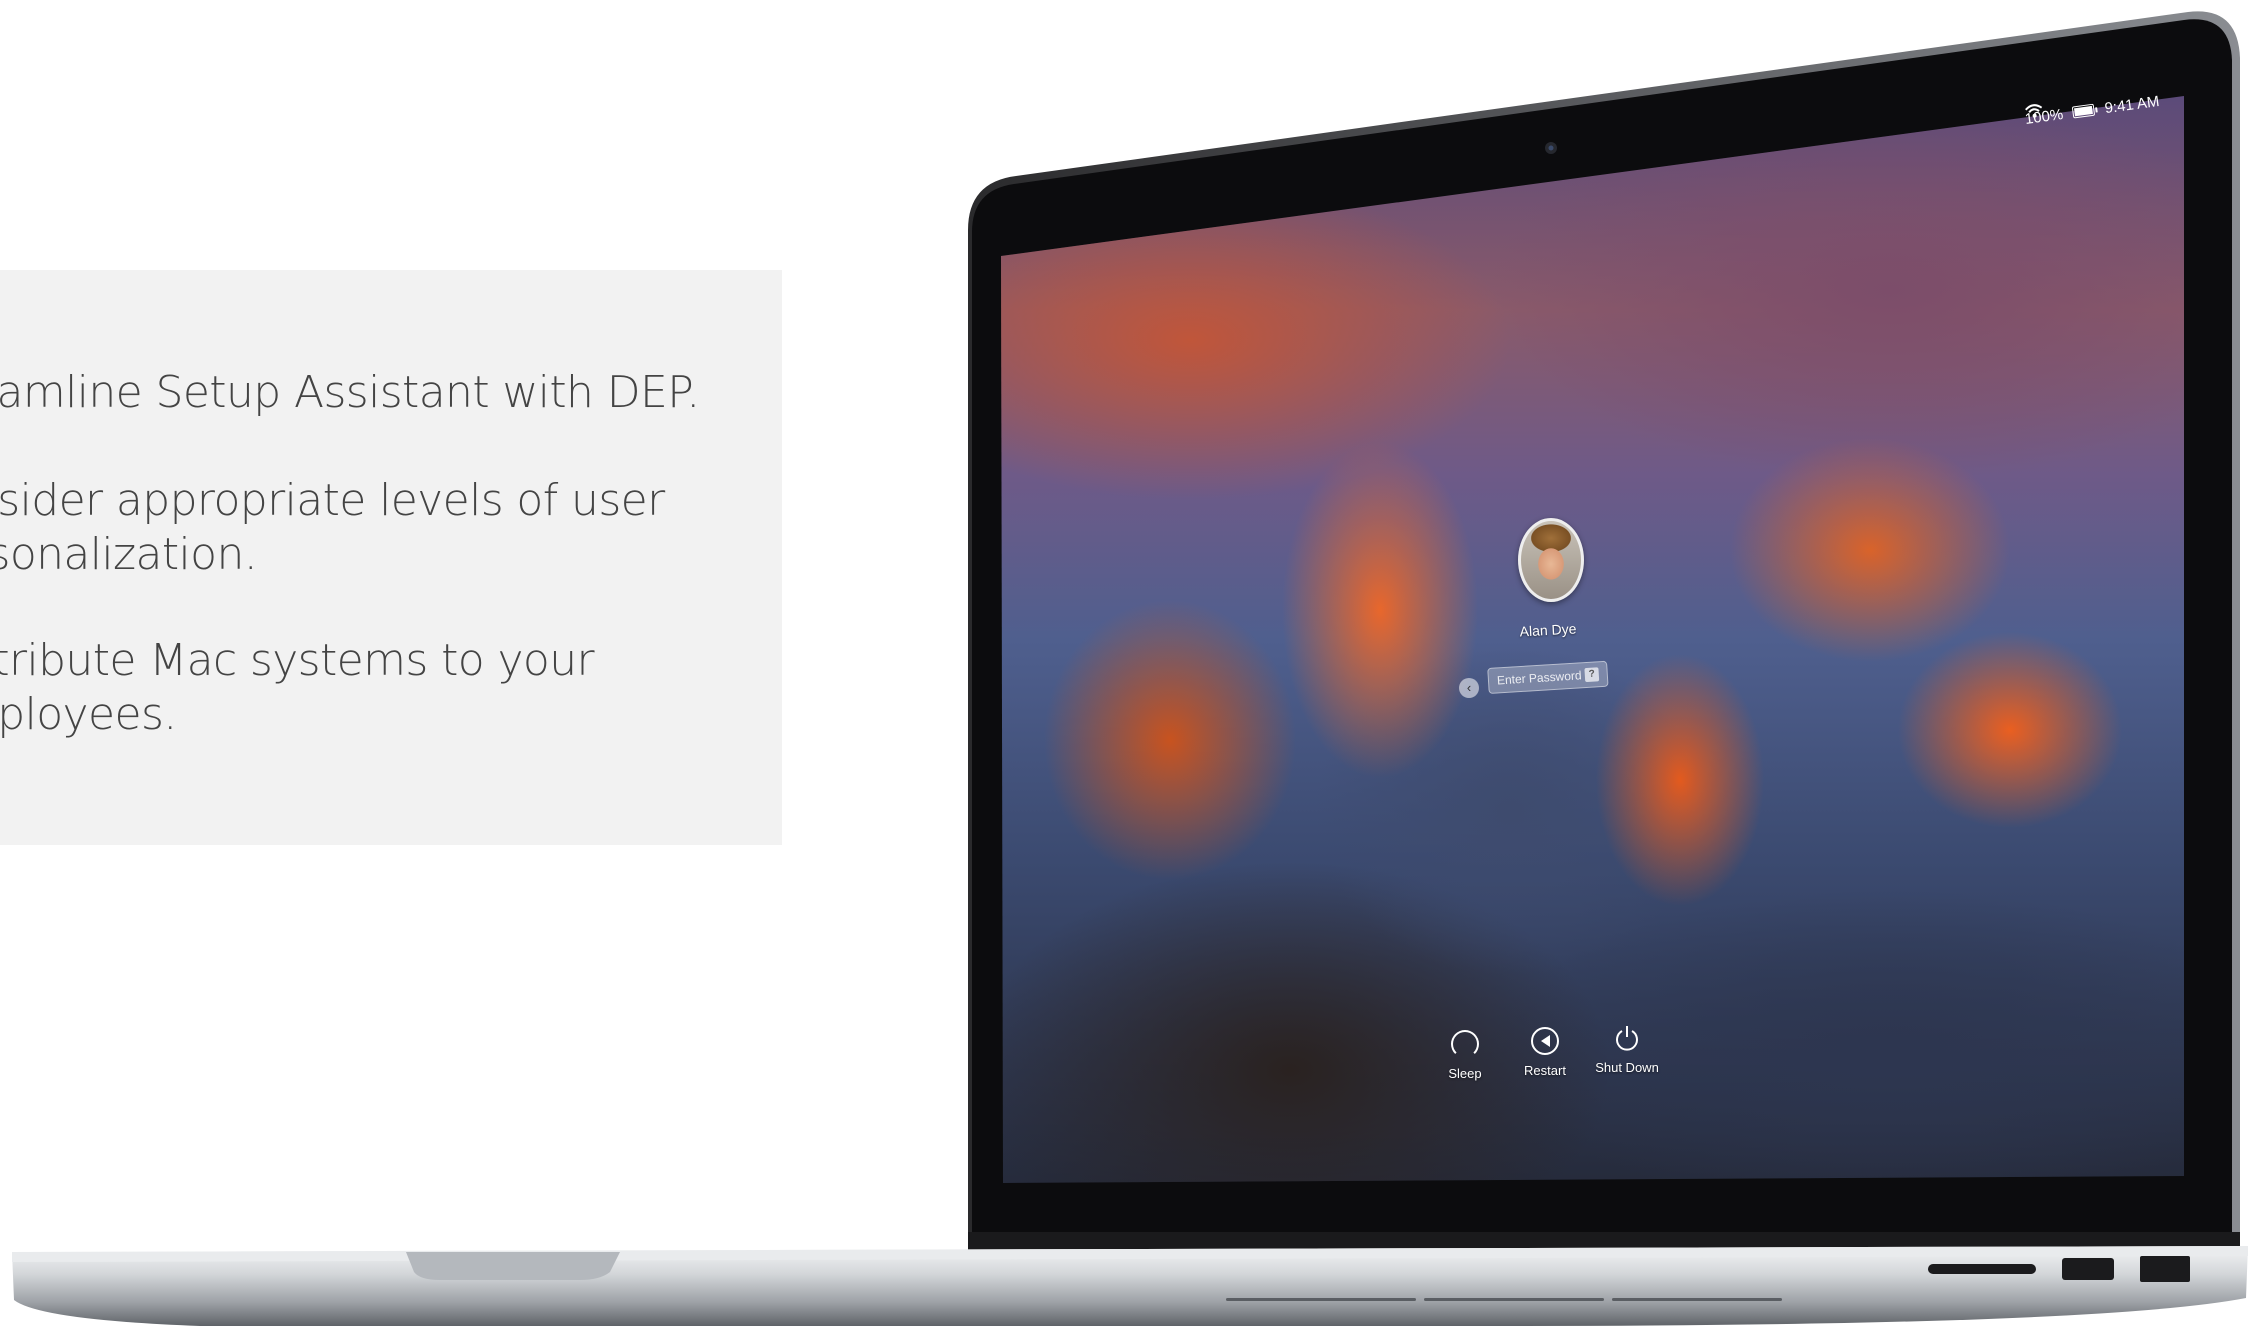  What do you see at coordinates (1465, 1044) in the screenshot?
I see `sleep-icon` at bounding box center [1465, 1044].